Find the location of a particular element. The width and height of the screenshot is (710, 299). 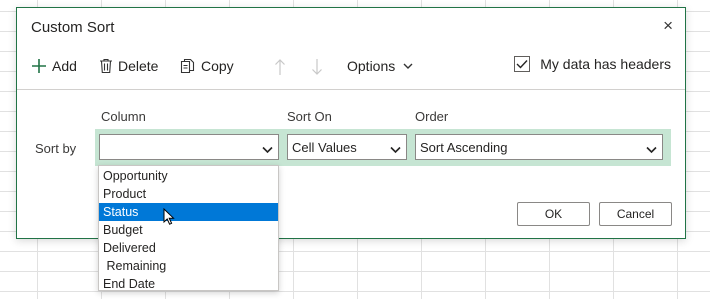

add-level-button: Add is located at coordinates (54, 66).